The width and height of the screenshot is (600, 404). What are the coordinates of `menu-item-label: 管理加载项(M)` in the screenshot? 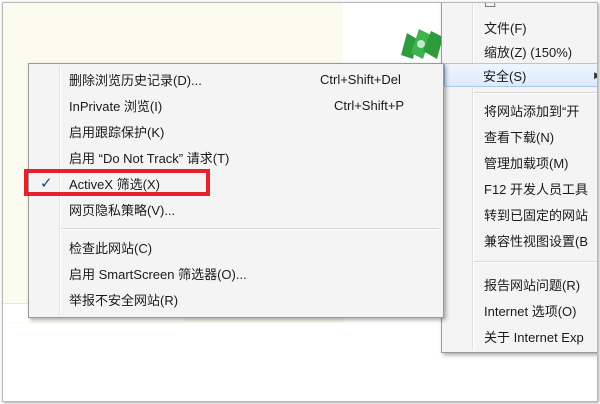 It's located at (526, 163).